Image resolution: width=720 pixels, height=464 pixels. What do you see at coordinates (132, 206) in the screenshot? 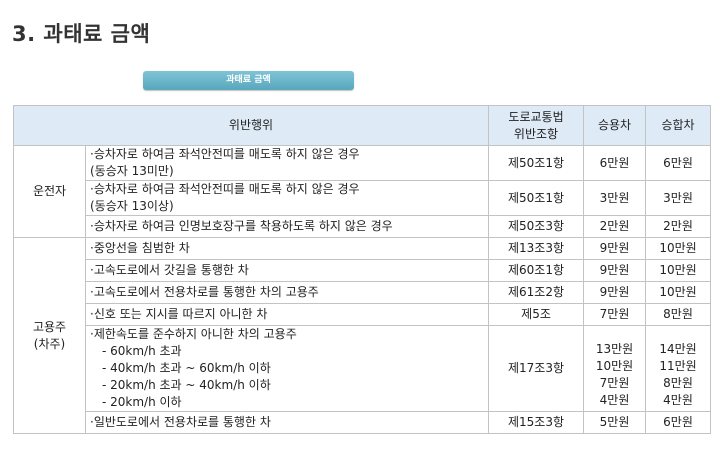
I see `violation-line: (동승자 13이상)` at bounding box center [132, 206].